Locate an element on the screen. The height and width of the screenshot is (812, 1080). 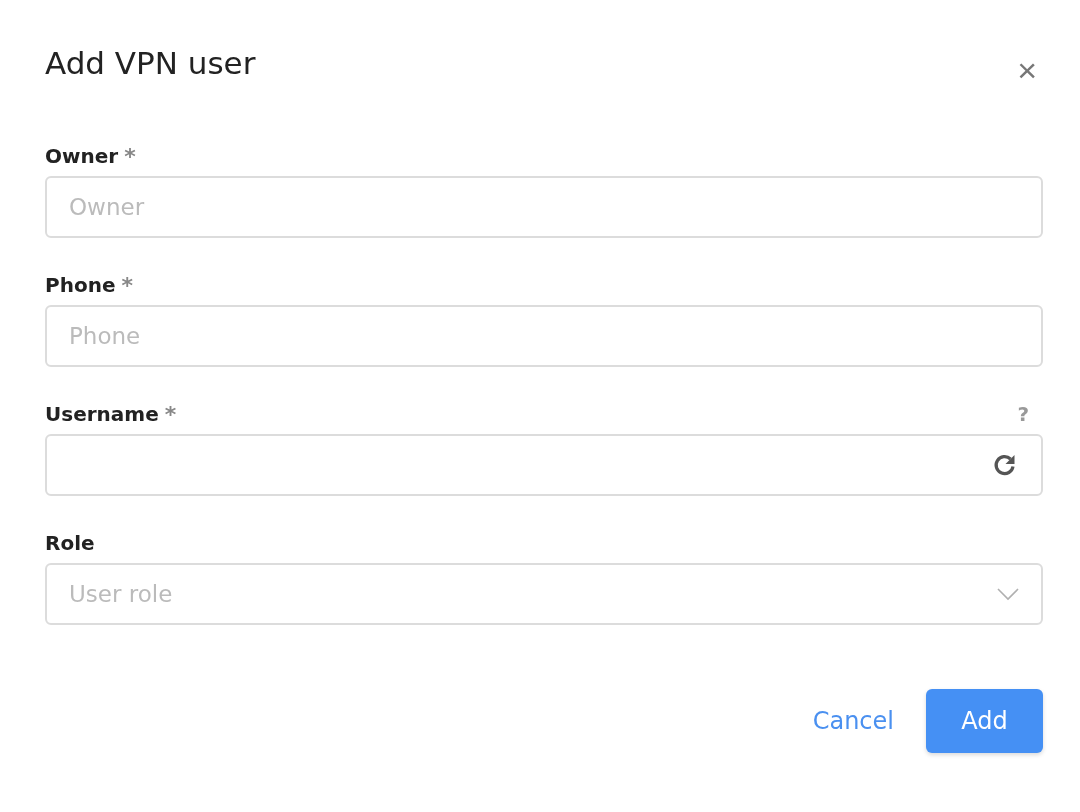
select-field: User role is located at coordinates (544, 594).